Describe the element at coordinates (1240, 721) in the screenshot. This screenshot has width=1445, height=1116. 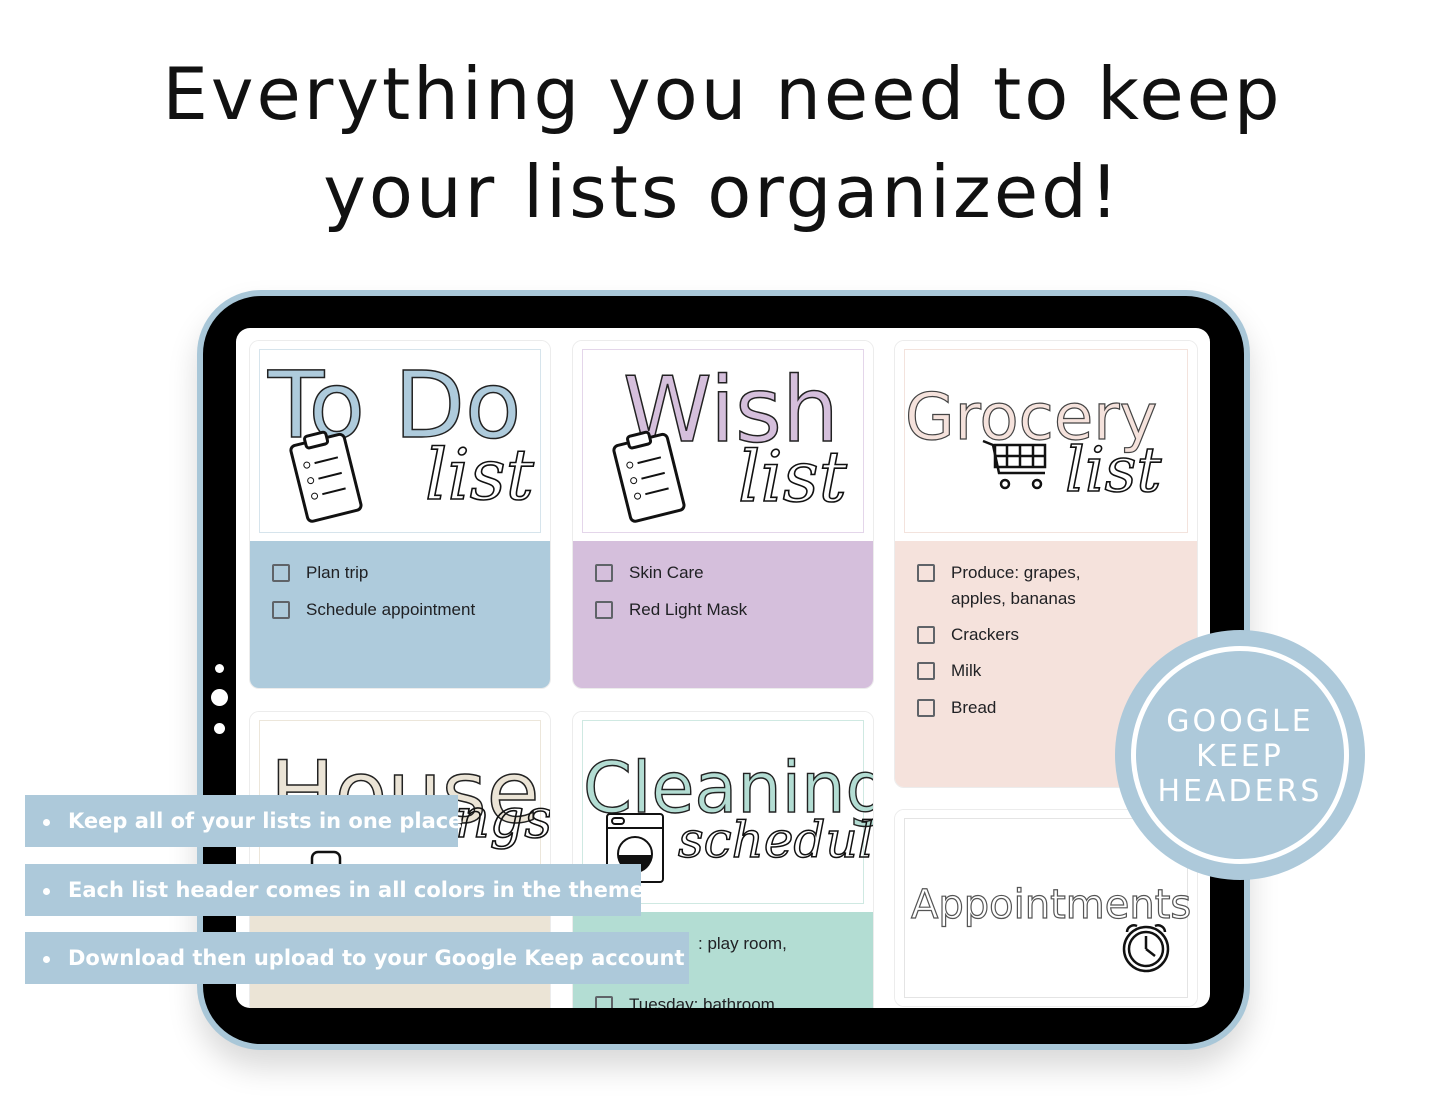
I see `badge-line-1: GOOGLE` at that location.